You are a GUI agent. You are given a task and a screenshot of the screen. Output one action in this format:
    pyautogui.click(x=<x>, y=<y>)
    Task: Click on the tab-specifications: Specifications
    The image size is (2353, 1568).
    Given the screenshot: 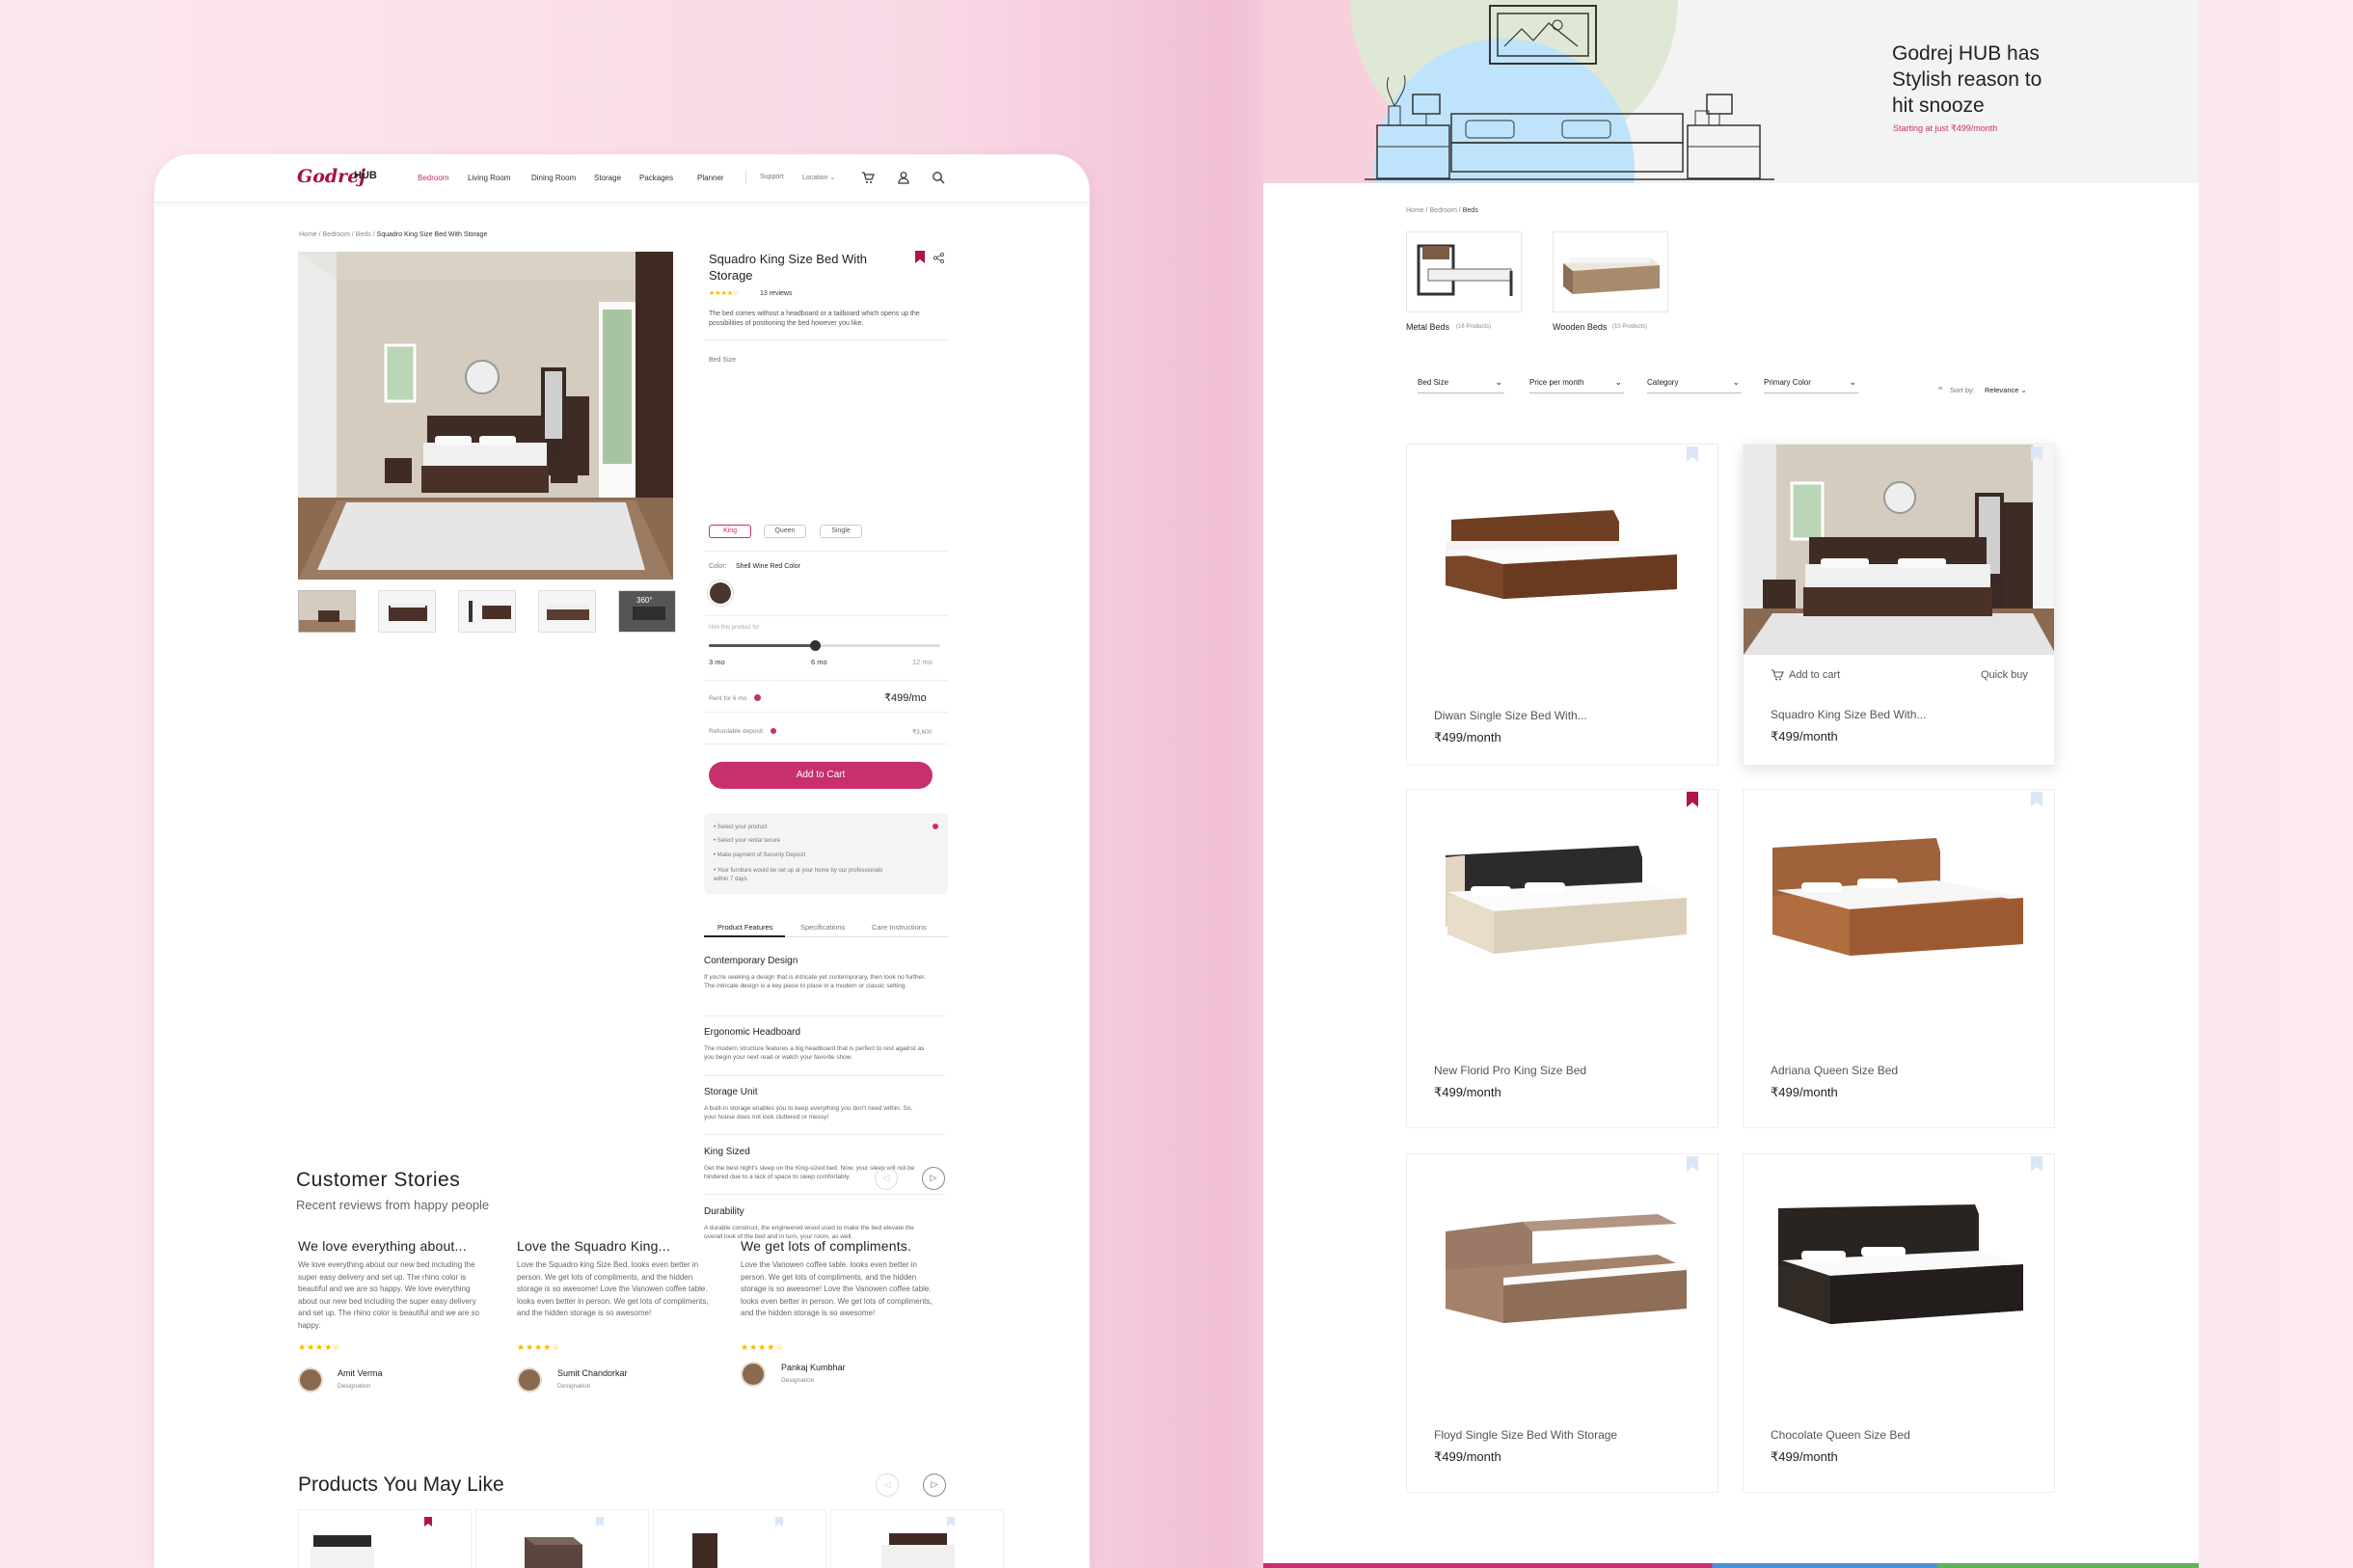 What is the action you would take?
    pyautogui.click(x=822, y=928)
    